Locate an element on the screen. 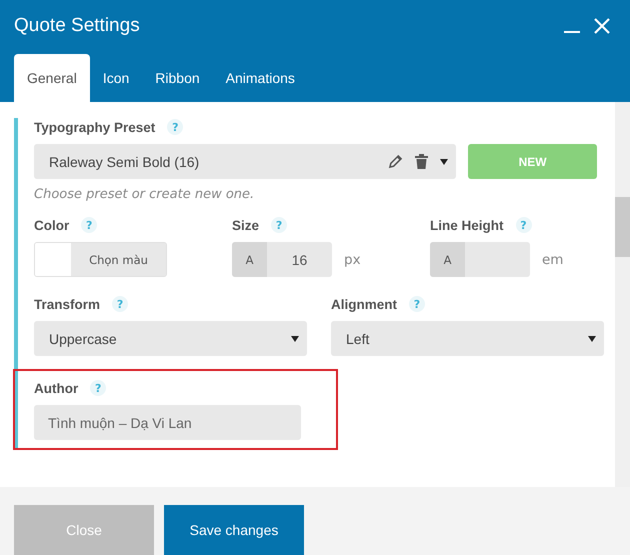 The height and width of the screenshot is (555, 630). field-label: Alignment is located at coordinates (364, 304).